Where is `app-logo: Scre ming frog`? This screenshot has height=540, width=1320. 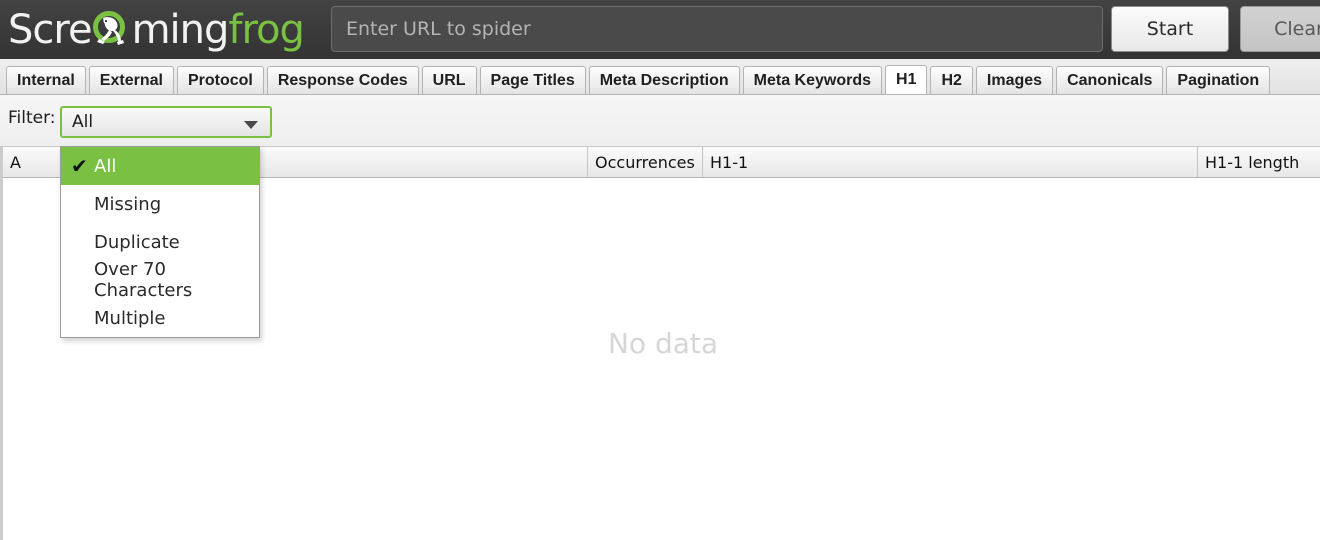 app-logo: Scre ming frog is located at coordinates (156, 30).